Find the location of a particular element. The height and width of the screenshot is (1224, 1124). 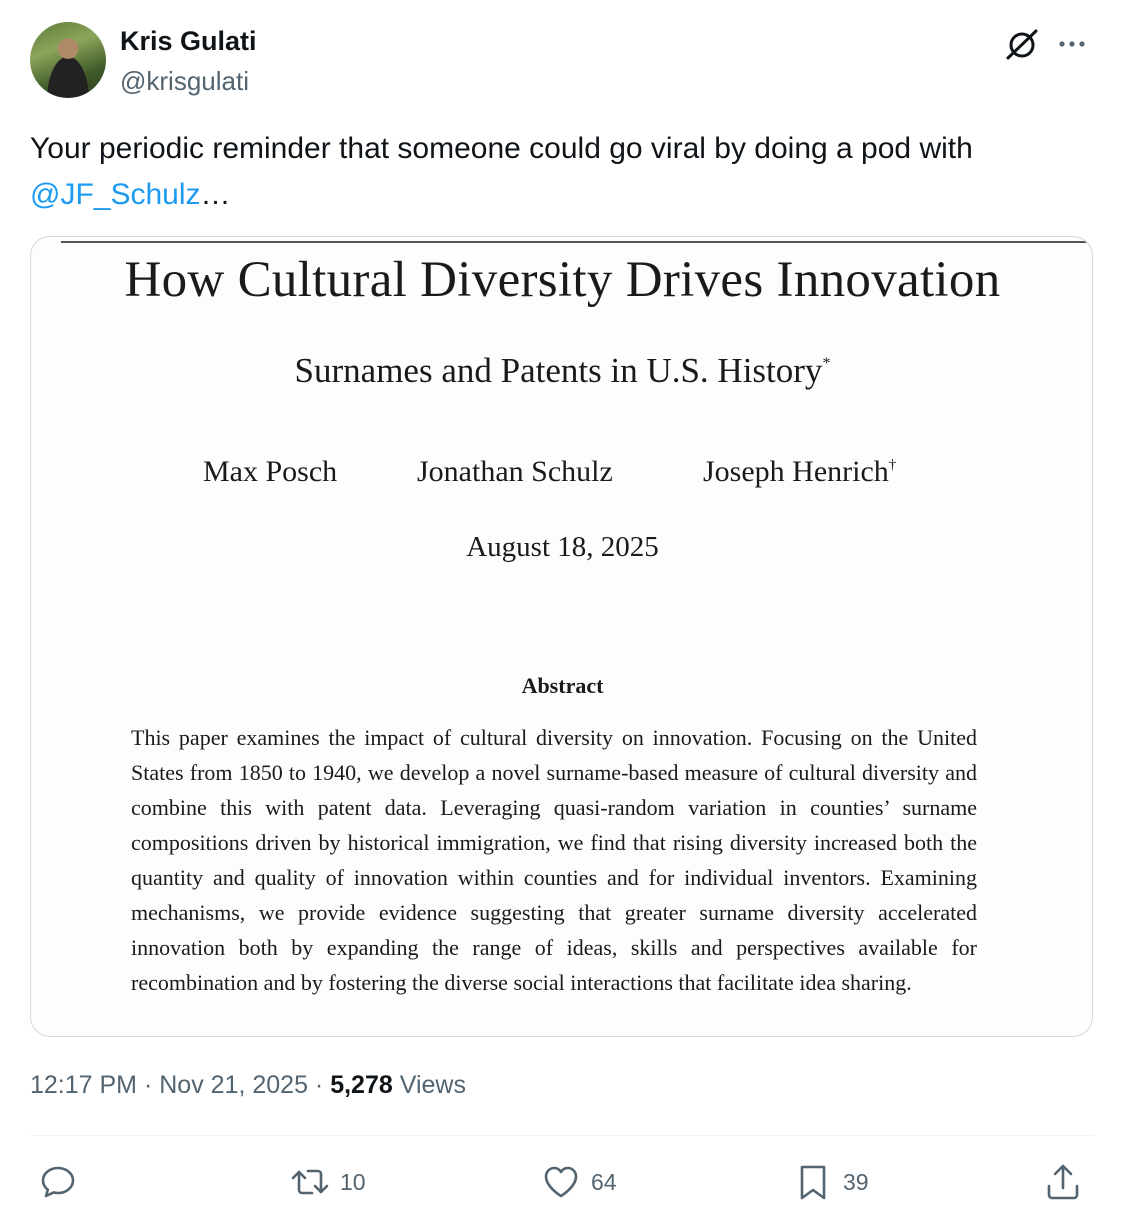

more-options-icon is located at coordinates (1072, 44).